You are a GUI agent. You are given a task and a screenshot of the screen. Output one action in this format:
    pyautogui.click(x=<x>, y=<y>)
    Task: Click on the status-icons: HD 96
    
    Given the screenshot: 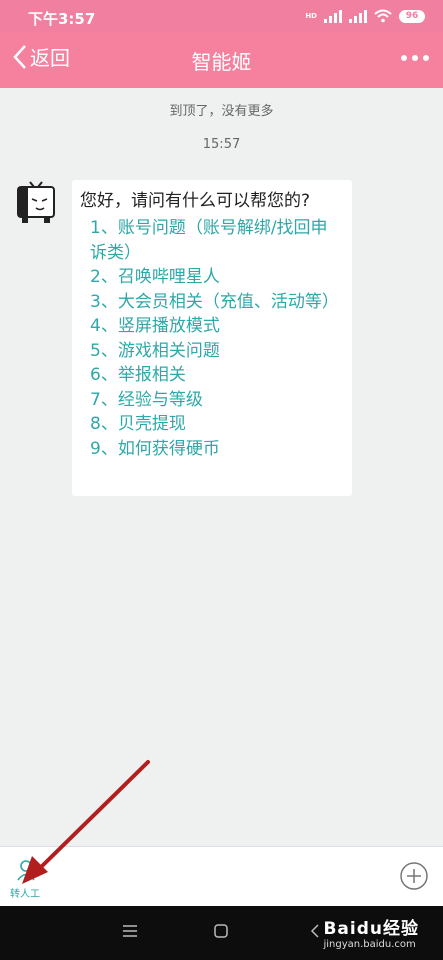 What is the action you would take?
    pyautogui.click(x=365, y=16)
    